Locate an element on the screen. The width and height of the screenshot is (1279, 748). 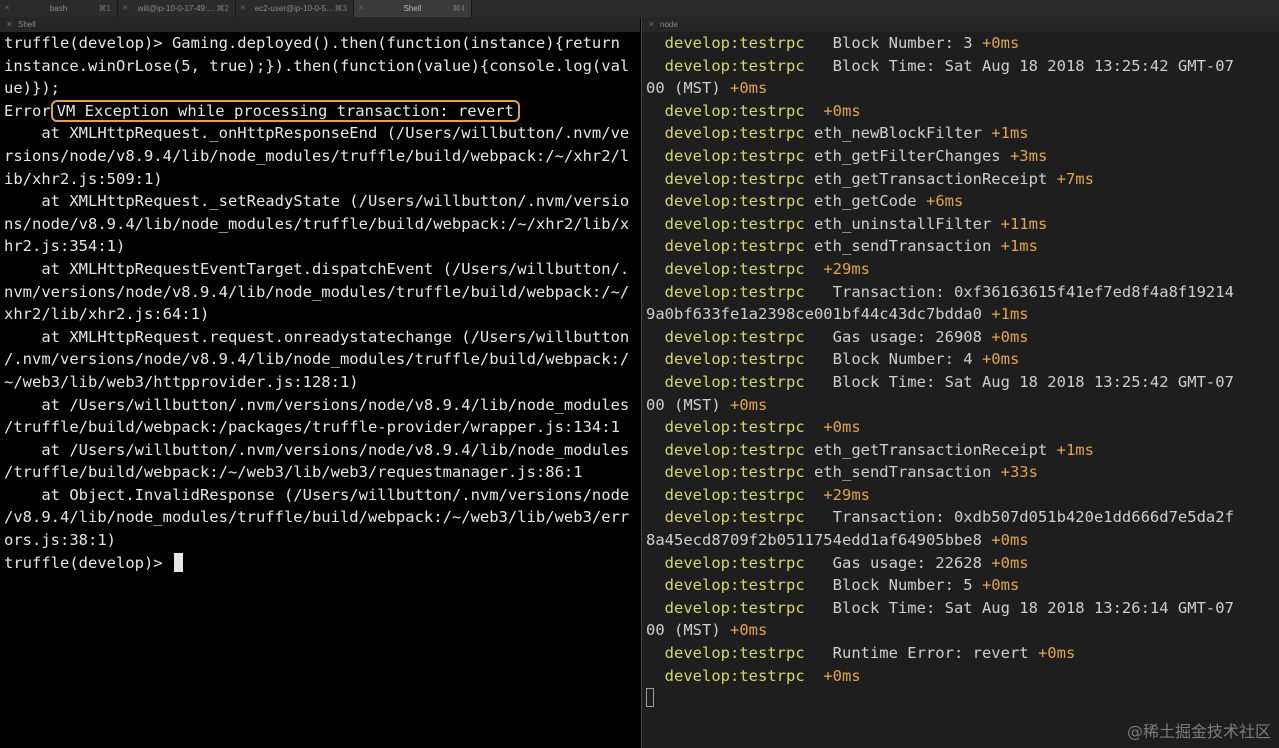
tab-bash: ✕ bash ⌘1 is located at coordinates (59, 8).